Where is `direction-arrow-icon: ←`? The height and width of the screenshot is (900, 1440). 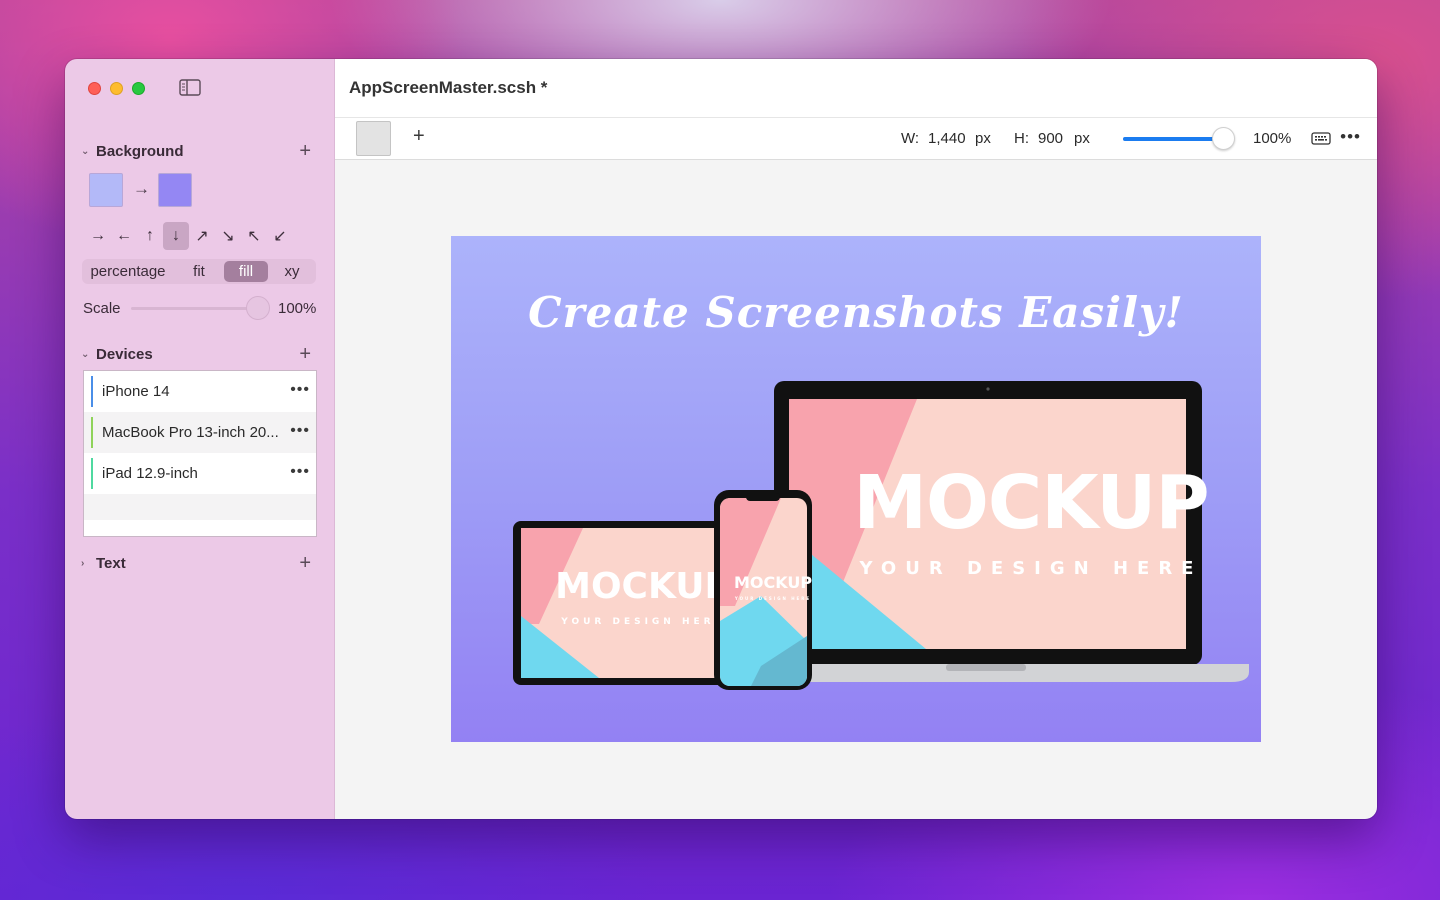
direction-arrow-icon: ← is located at coordinates (124, 236).